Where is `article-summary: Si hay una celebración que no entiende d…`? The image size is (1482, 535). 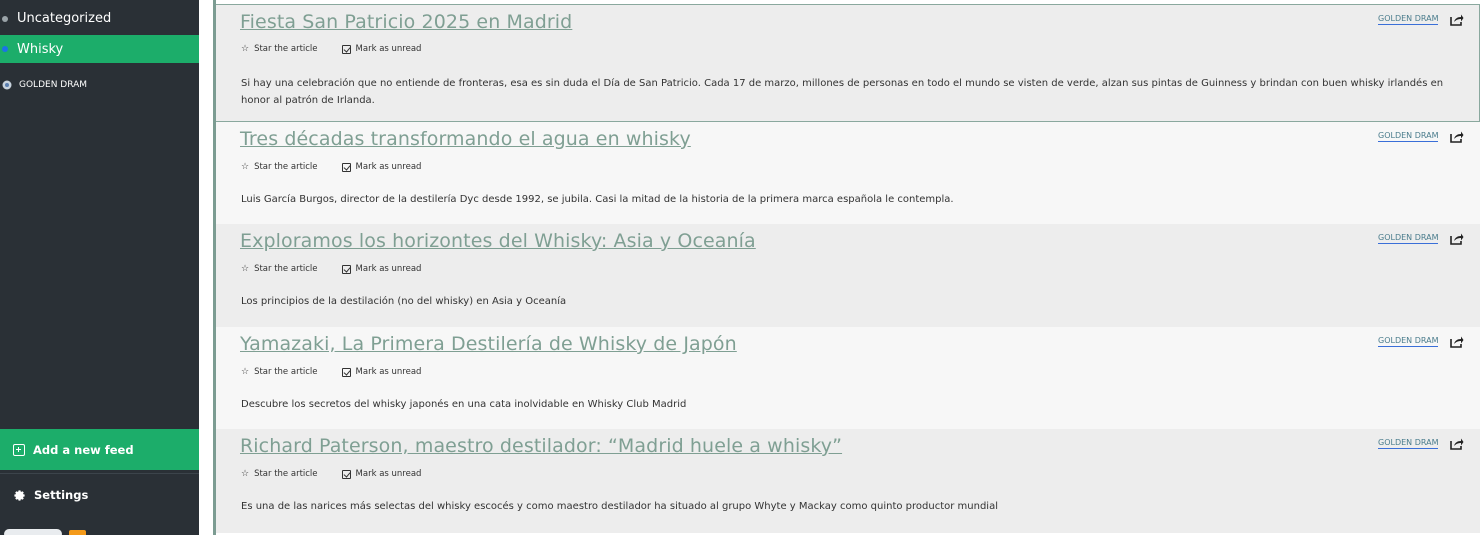
article-summary: Si hay una celebración que no entiende d… is located at coordinates (842, 92).